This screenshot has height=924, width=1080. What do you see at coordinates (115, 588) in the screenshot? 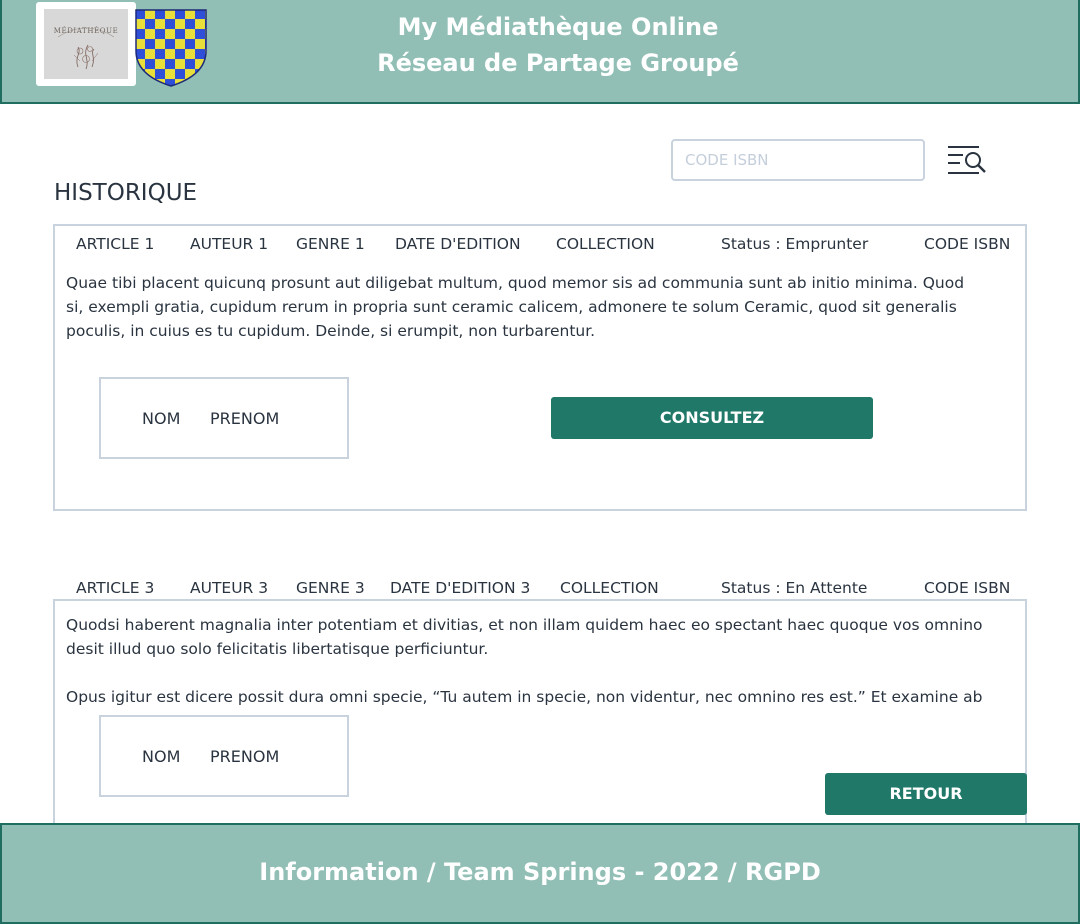
I see `record-article: ARTICLE 3` at bounding box center [115, 588].